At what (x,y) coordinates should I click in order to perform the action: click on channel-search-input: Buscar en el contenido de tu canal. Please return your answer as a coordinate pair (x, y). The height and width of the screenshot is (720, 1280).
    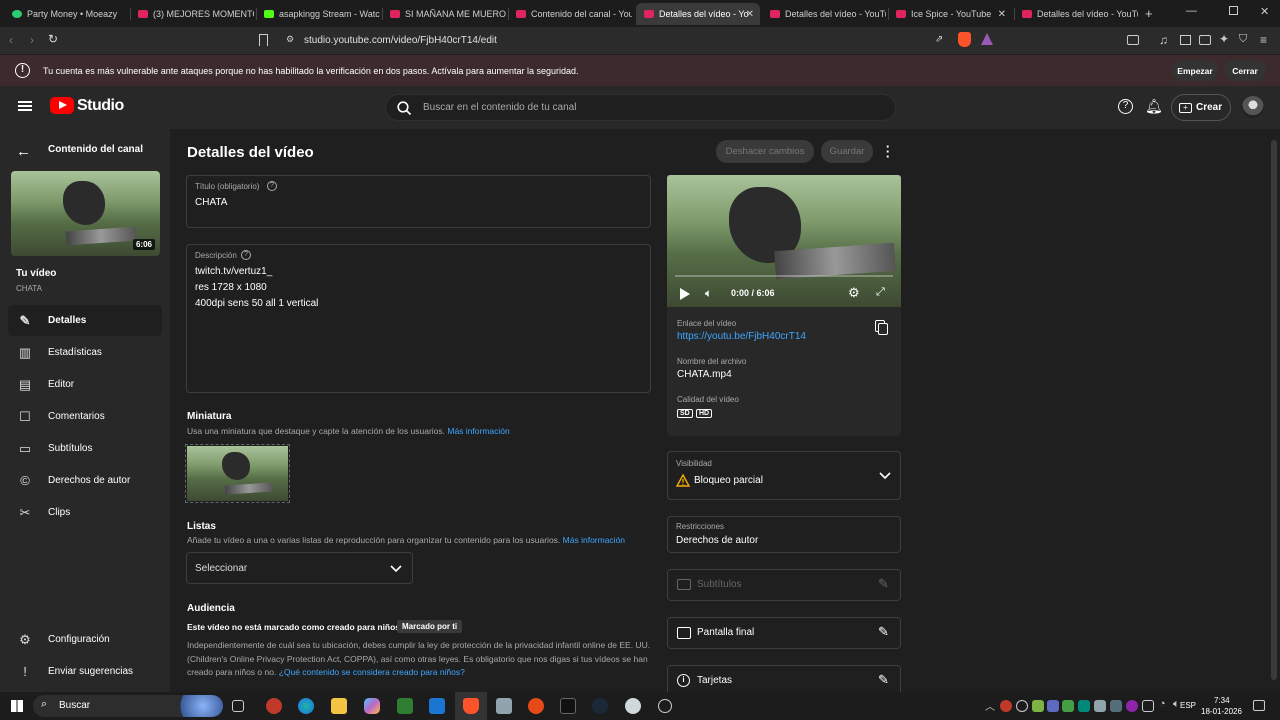
    Looking at the image, I should click on (640, 107).